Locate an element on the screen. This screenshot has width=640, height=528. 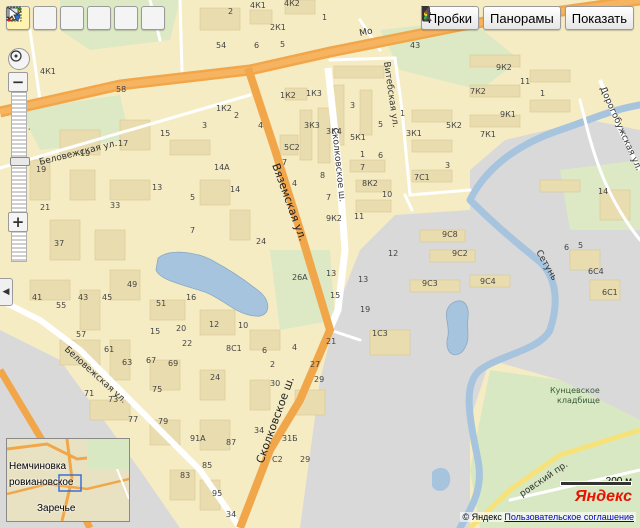
svg-text: 7К2 is located at coordinates (478, 91).